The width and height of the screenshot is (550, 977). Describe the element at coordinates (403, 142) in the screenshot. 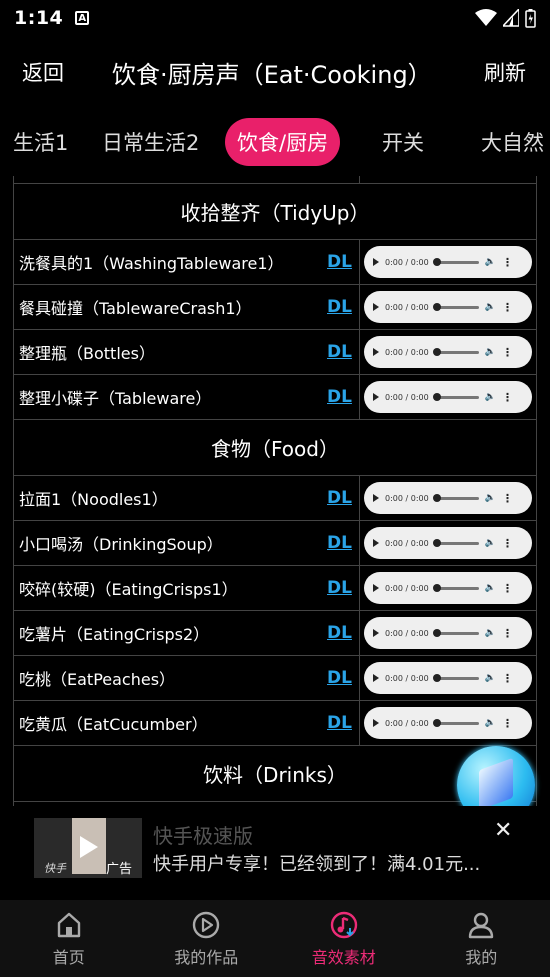

I see `tab-switch: 开关` at that location.